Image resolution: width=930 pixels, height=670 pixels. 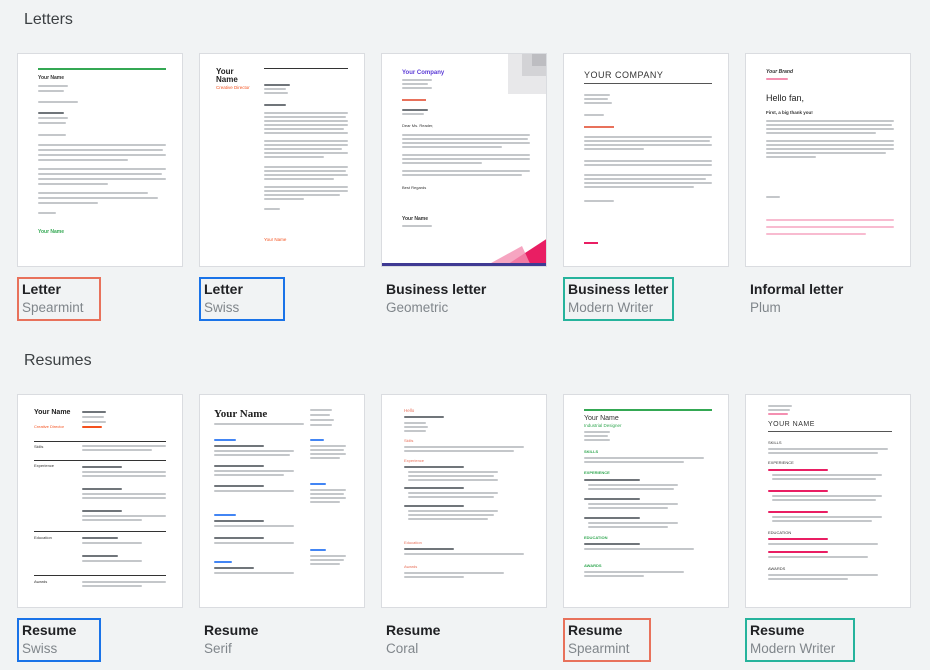 What do you see at coordinates (58, 360) in the screenshot?
I see `section-title-resumes: Resumes` at bounding box center [58, 360].